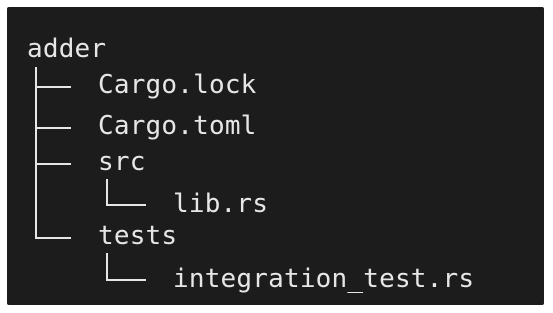 The height and width of the screenshot is (313, 553). What do you see at coordinates (122, 162) in the screenshot?
I see `tree-item-src: src` at bounding box center [122, 162].